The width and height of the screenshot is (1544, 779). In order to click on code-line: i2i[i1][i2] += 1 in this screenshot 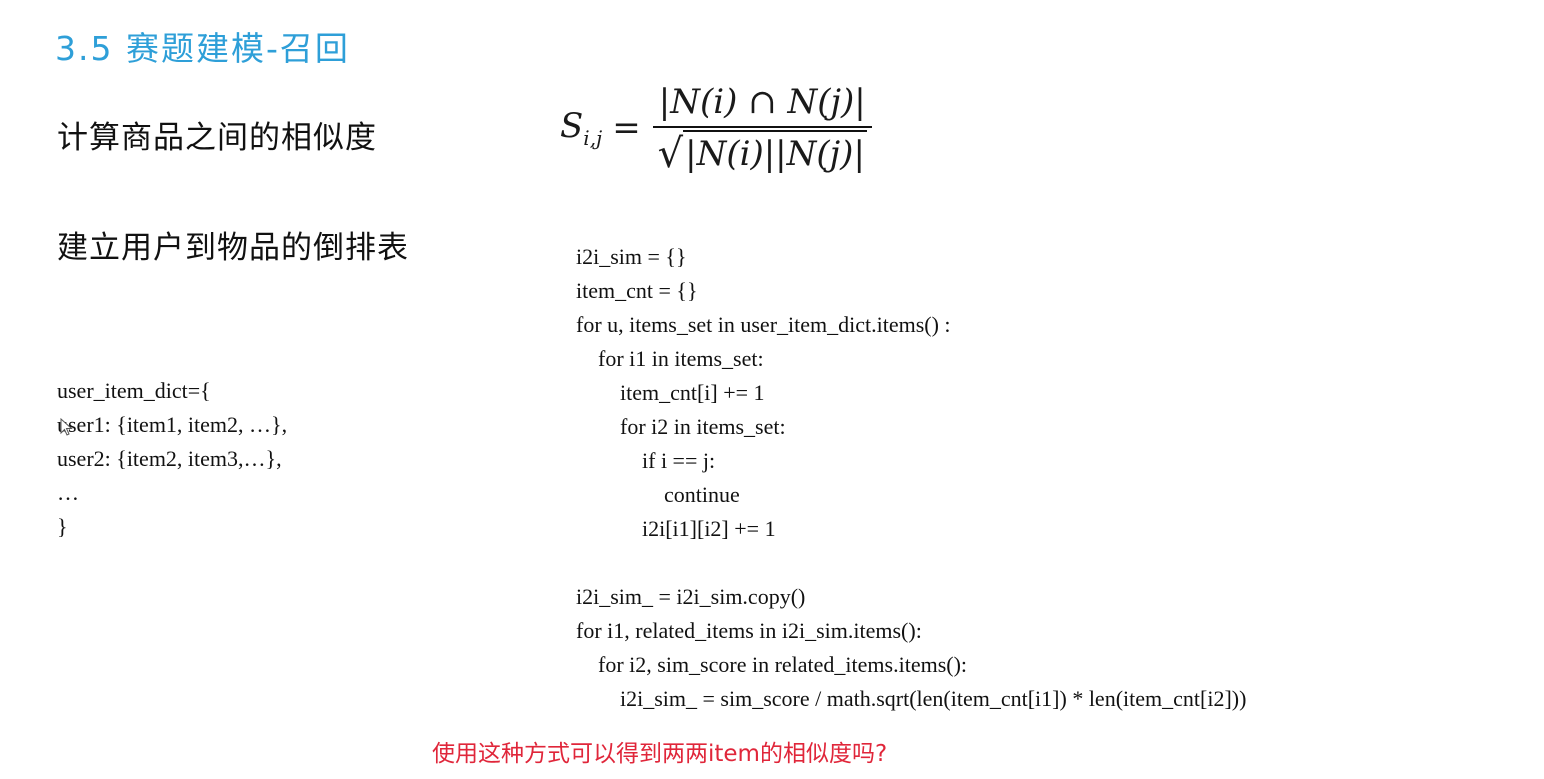, I will do `click(676, 528)`.